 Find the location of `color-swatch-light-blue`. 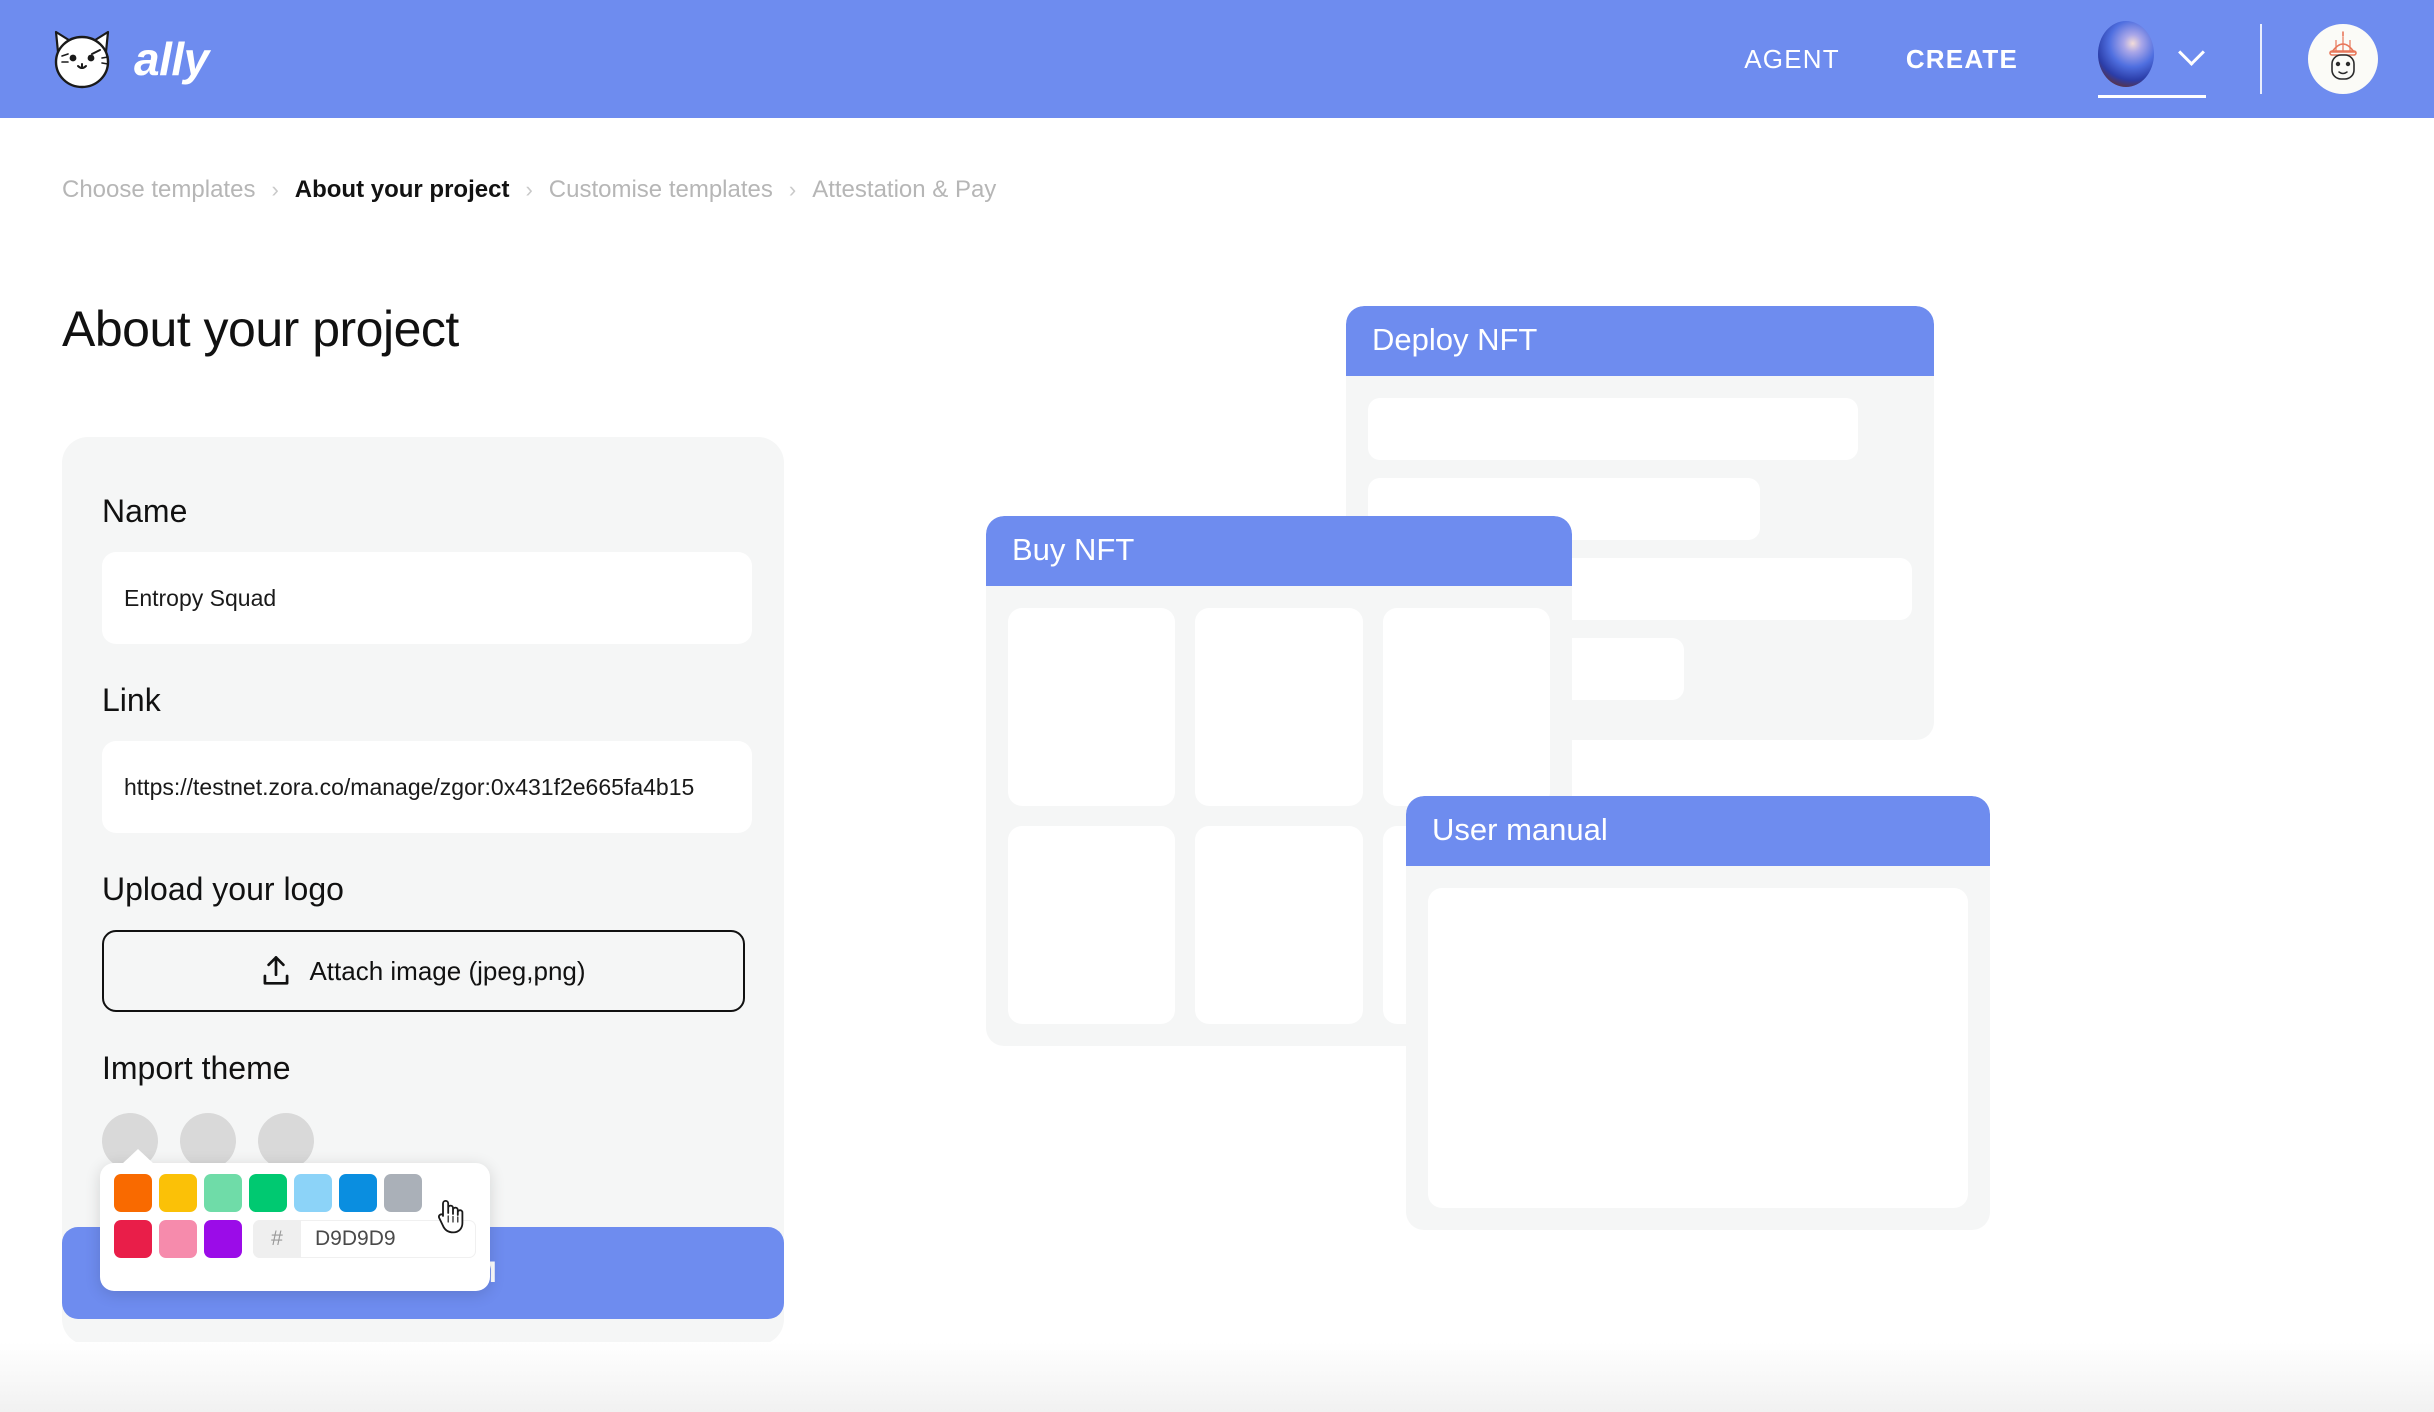

color-swatch-light-blue is located at coordinates (313, 1193).